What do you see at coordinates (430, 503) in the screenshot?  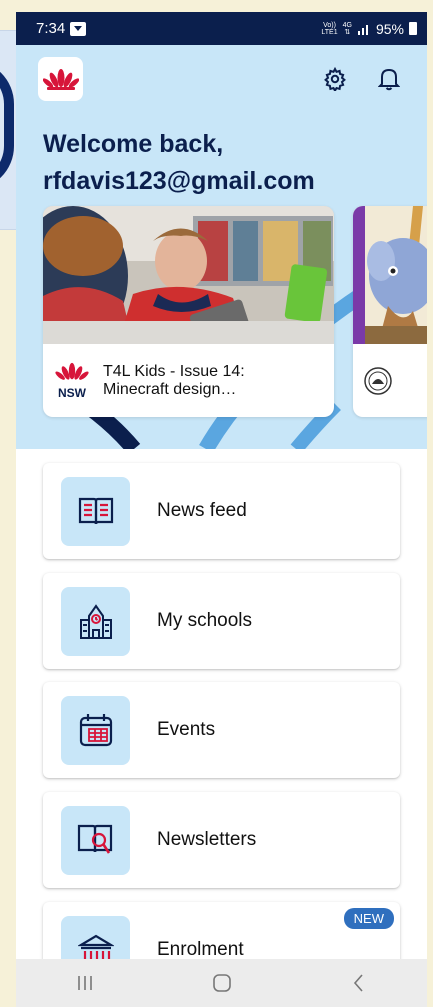 I see `background-edge` at bounding box center [430, 503].